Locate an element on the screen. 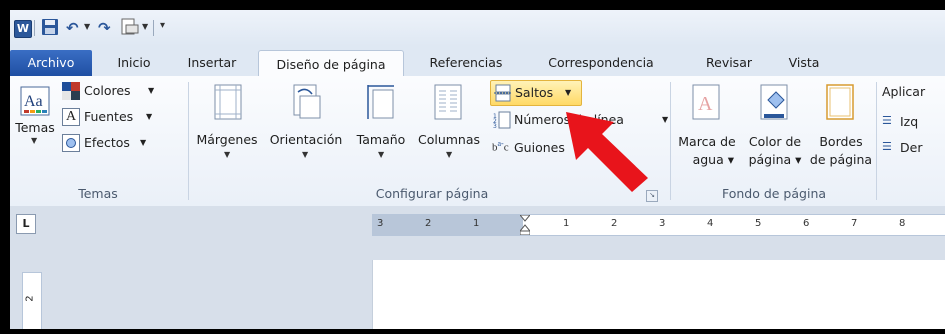  sangria-derecha-field: ☰ Der is located at coordinates (913, 148).